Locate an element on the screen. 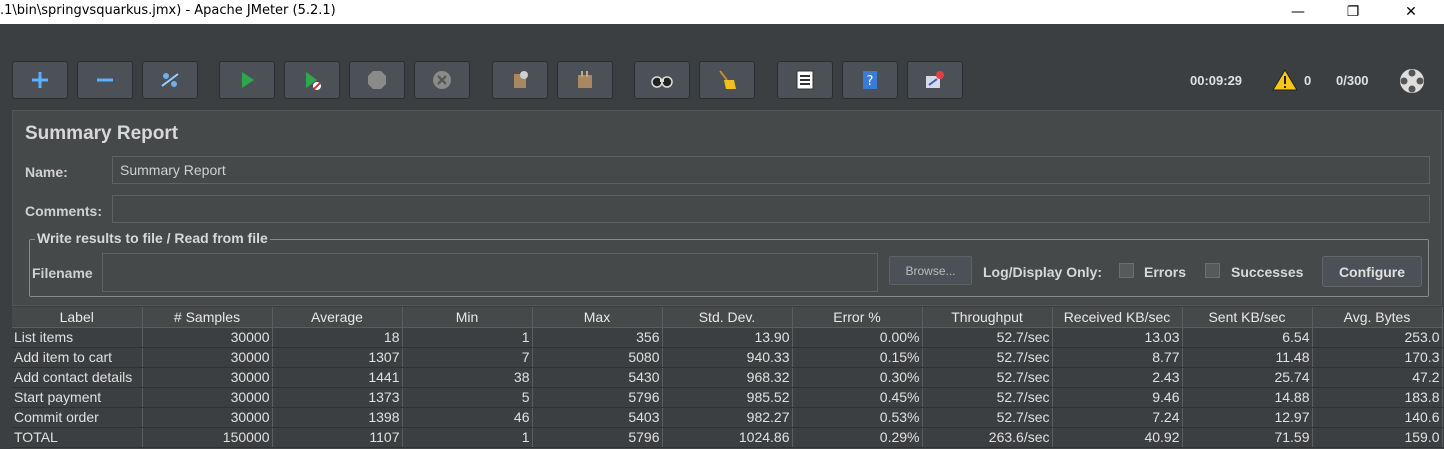  table-cell: 5 is located at coordinates (467, 397).